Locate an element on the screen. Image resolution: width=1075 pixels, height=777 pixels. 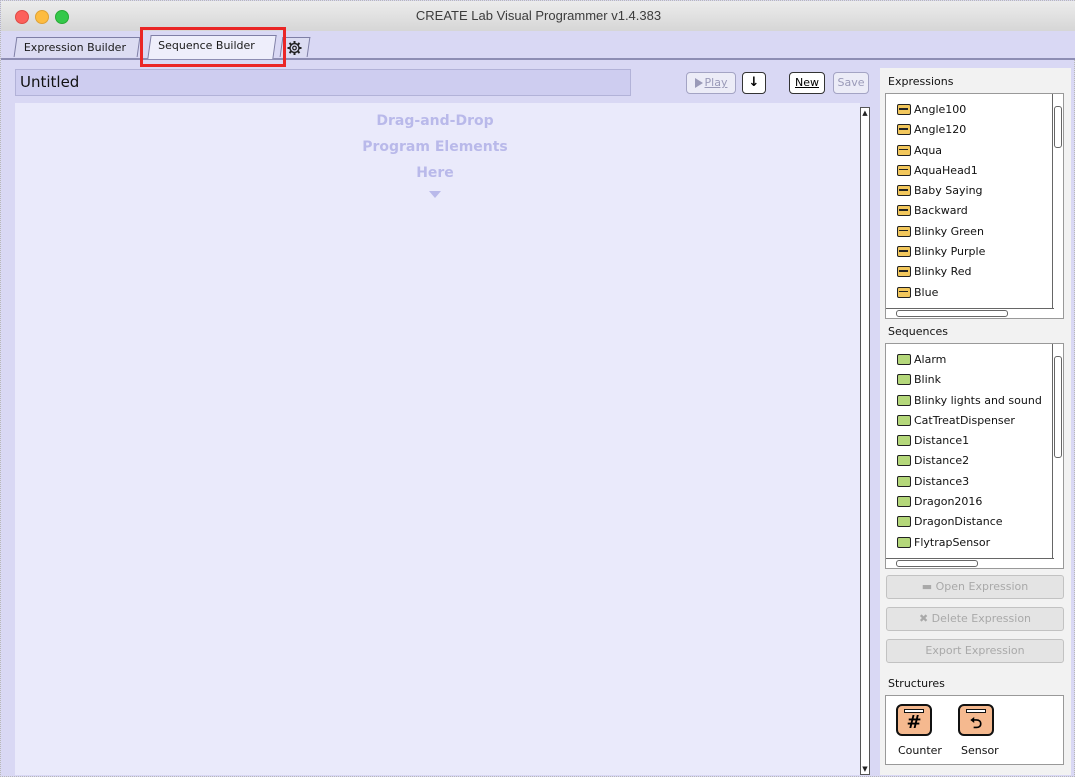
sequences-hscroll-thumb is located at coordinates (937, 563).